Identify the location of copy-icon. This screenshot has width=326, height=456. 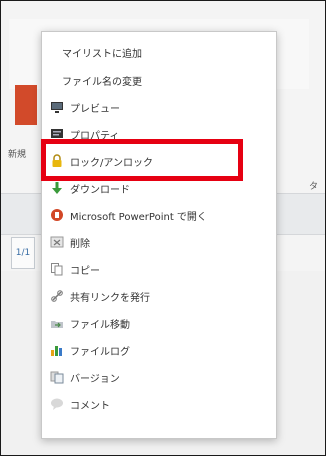
(57, 269).